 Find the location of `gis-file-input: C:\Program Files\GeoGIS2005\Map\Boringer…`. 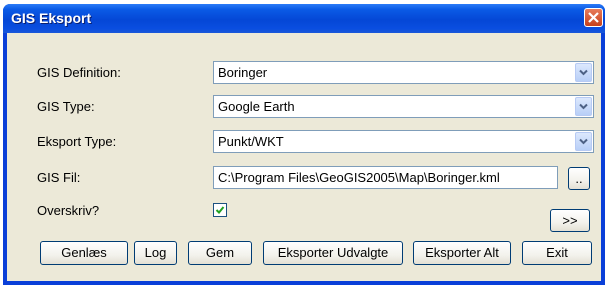

gis-file-input: C:\Program Files\GeoGIS2005\Map\Boringer… is located at coordinates (385, 177).